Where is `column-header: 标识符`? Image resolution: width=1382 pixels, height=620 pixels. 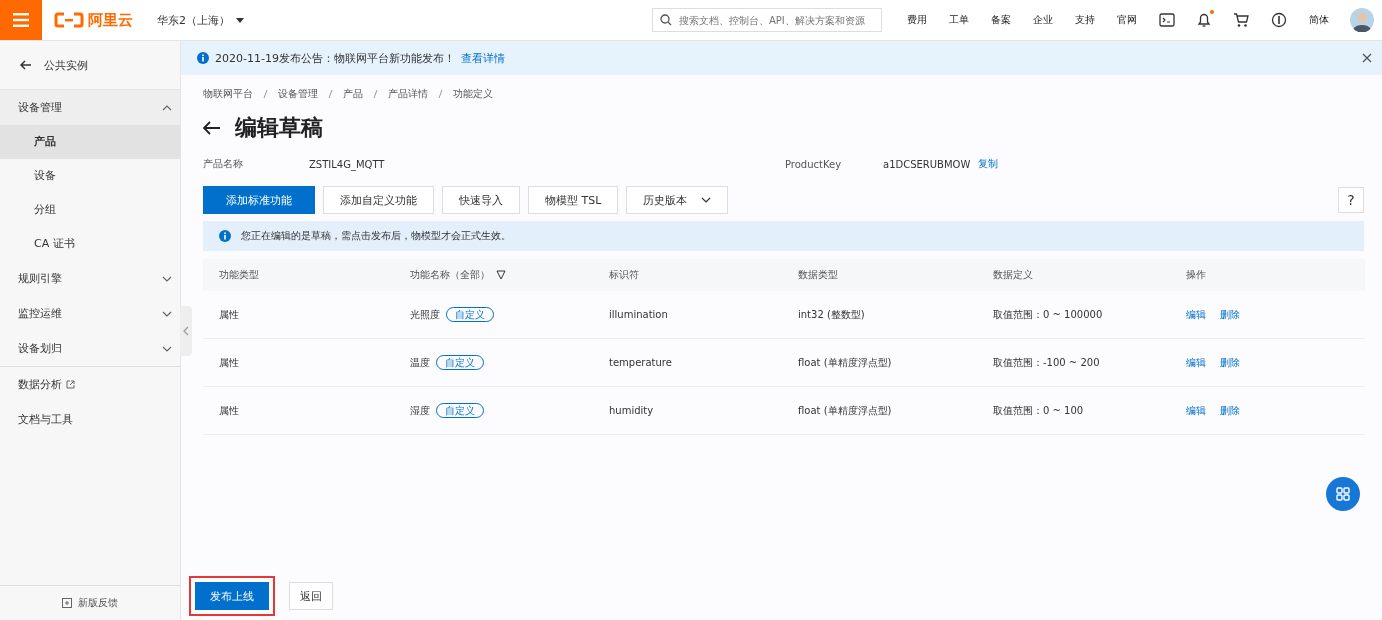
column-header: 标识符 is located at coordinates (687, 275).